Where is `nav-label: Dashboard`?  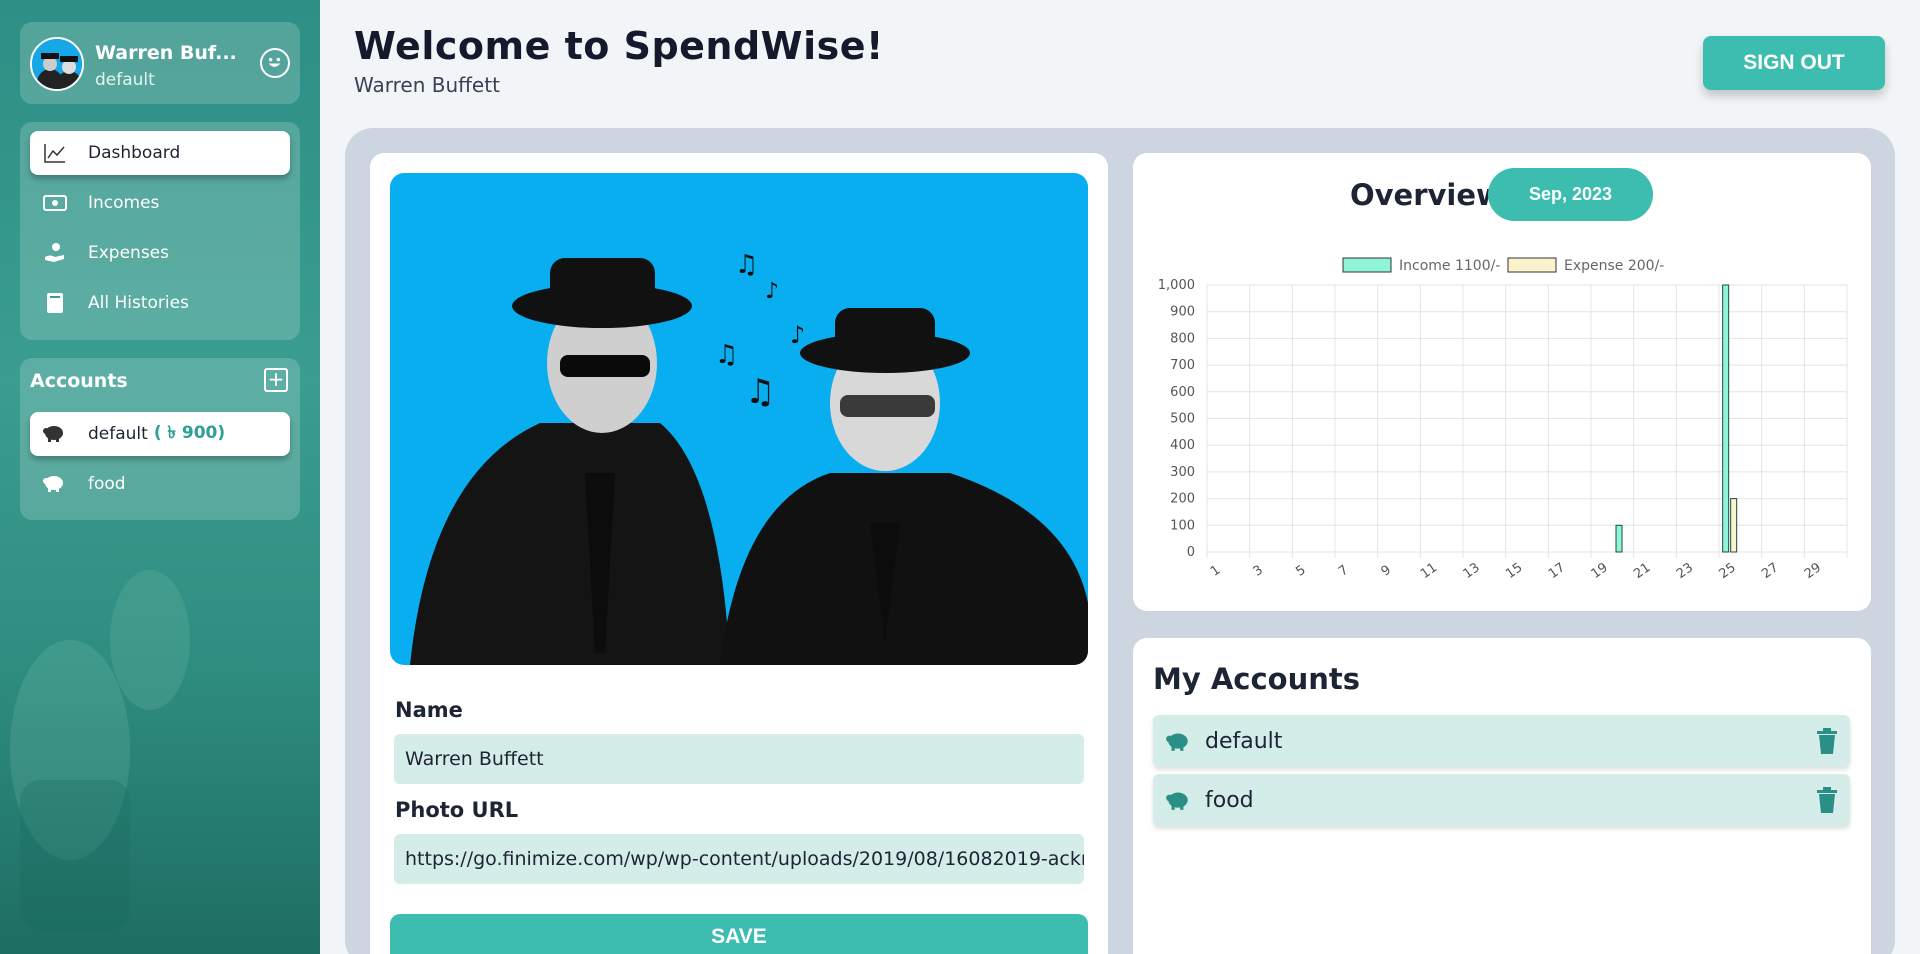
nav-label: Dashboard is located at coordinates (134, 153).